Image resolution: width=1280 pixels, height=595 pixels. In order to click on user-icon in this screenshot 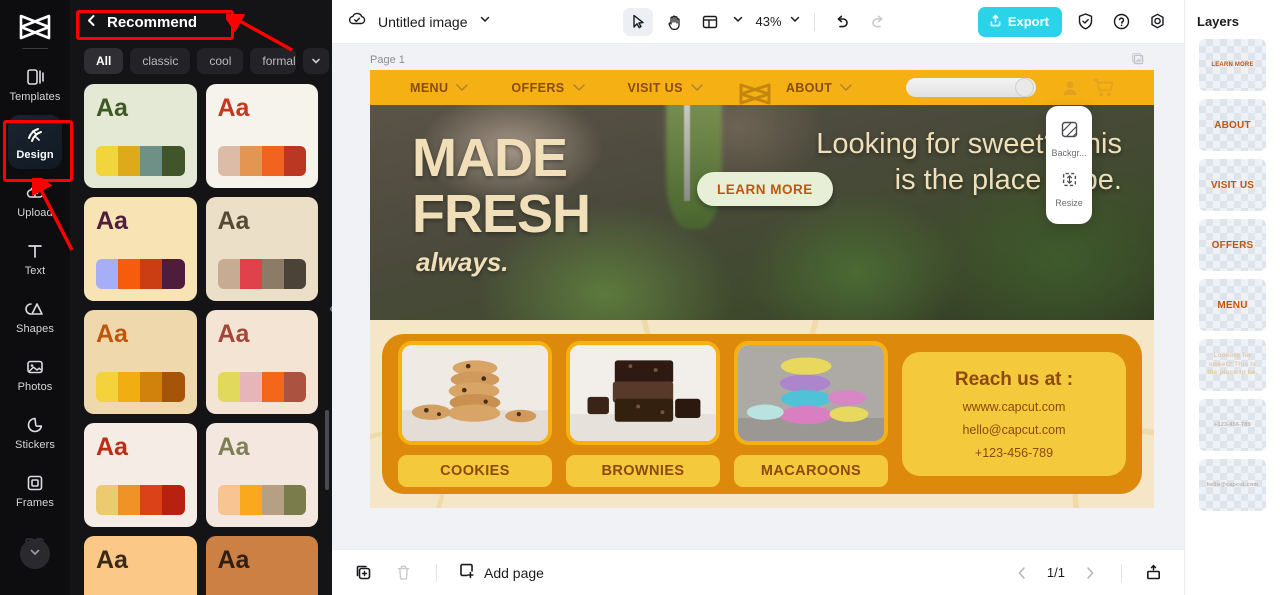, I will do `click(1070, 90)`.